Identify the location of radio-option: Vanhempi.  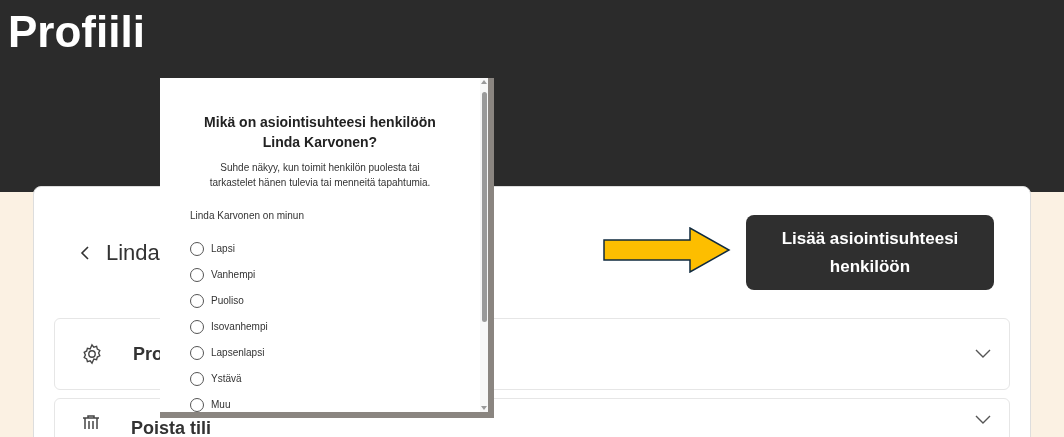
(320, 274).